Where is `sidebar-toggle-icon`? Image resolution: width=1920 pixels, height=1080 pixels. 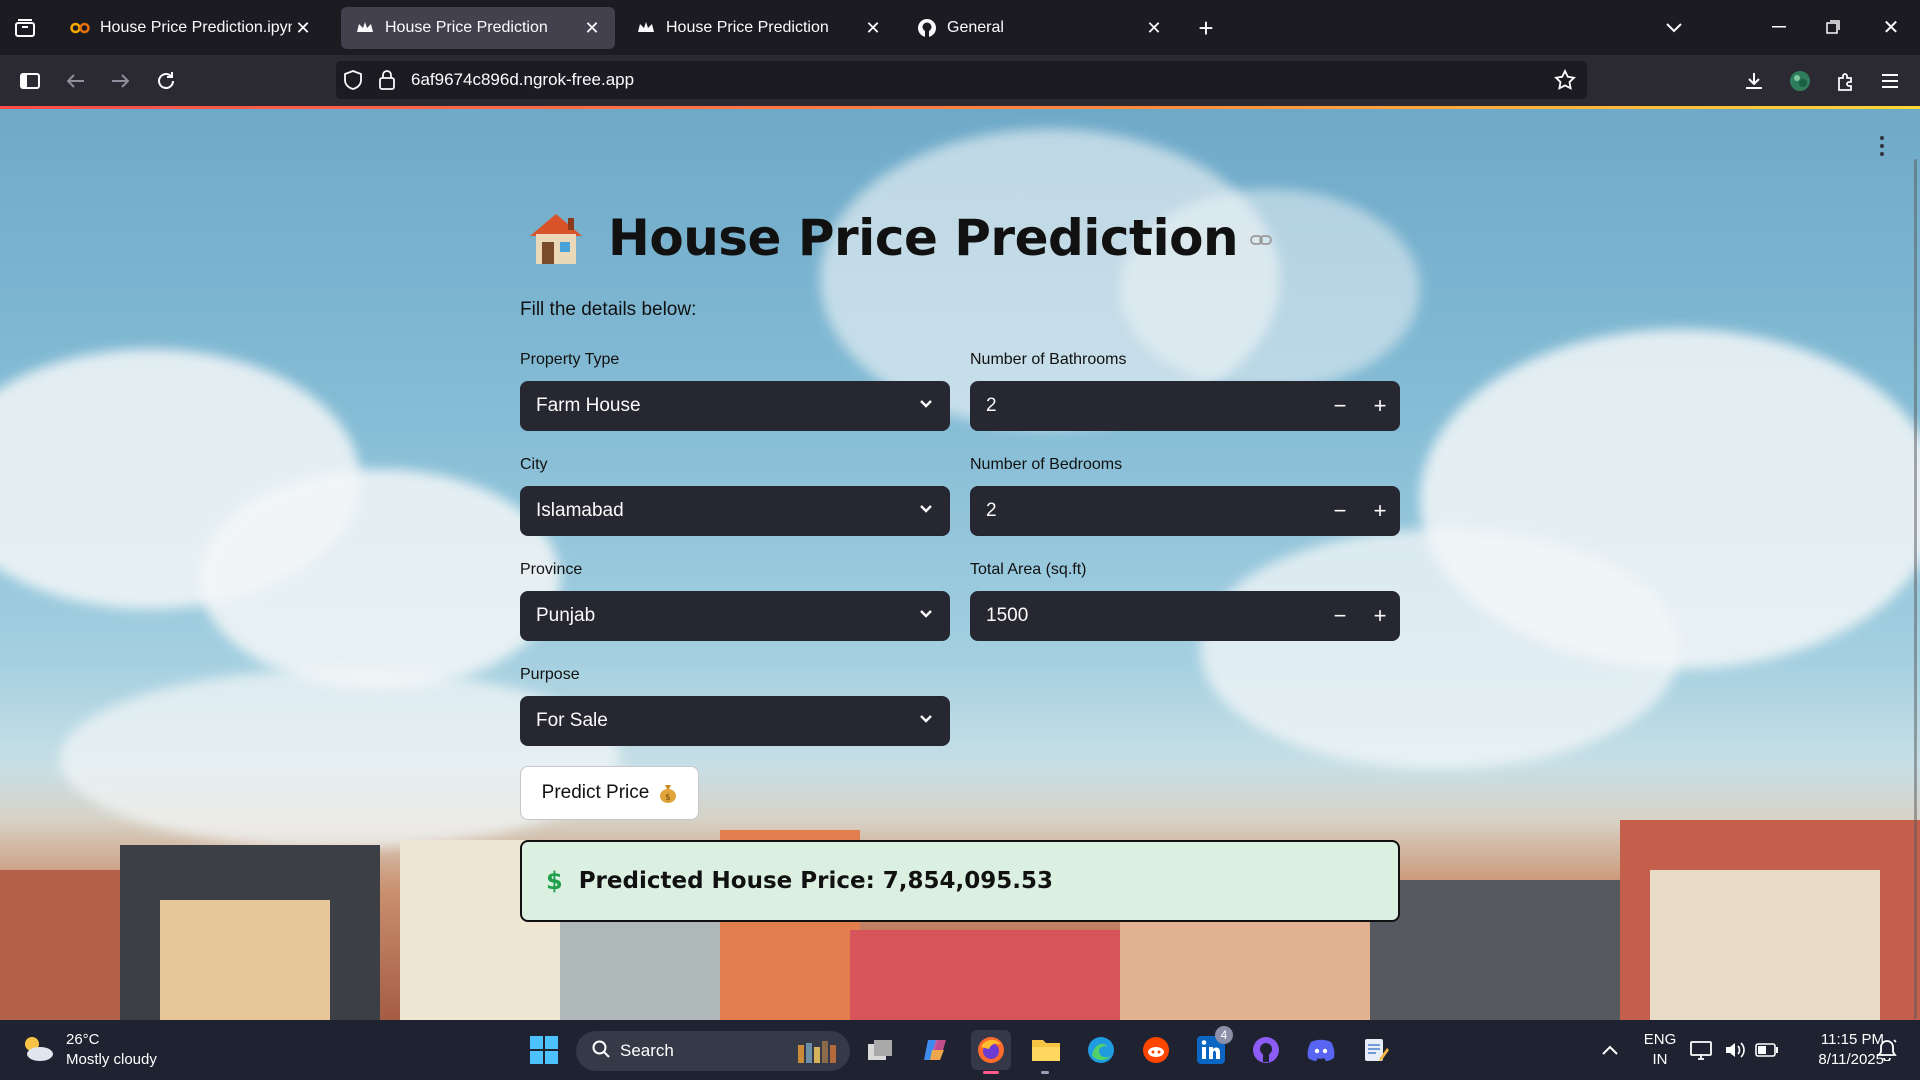
sidebar-toggle-icon is located at coordinates (30, 81).